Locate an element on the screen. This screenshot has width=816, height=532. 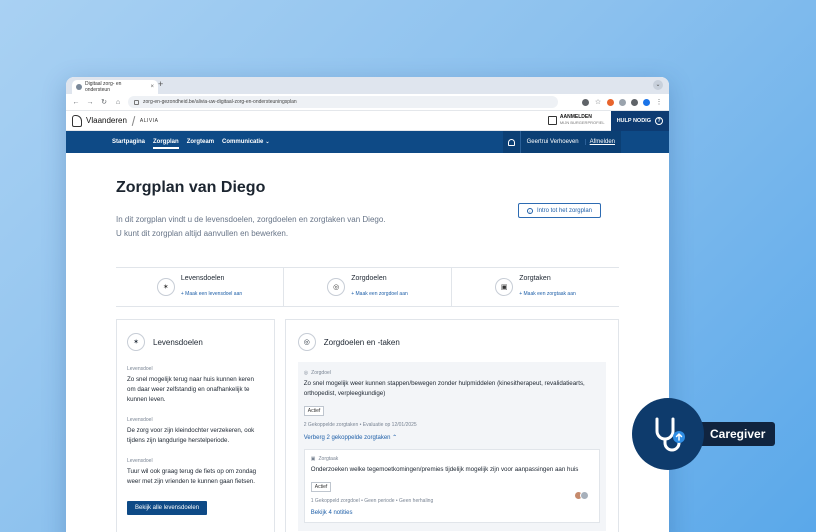
summary-text: Levensdoelen + Maak een levensdoel aan is located at coordinates (211, 287).